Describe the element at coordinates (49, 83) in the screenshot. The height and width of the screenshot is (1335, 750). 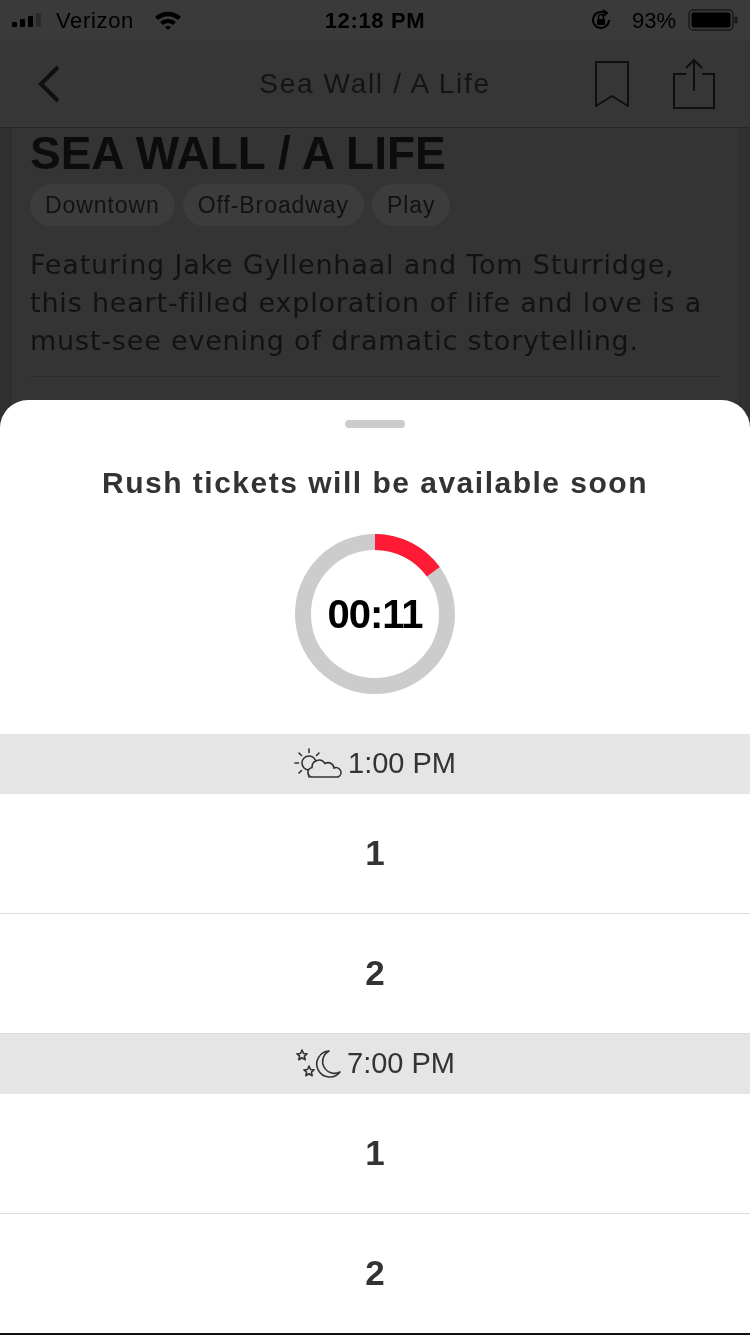
I see `back-chevron-icon` at that location.